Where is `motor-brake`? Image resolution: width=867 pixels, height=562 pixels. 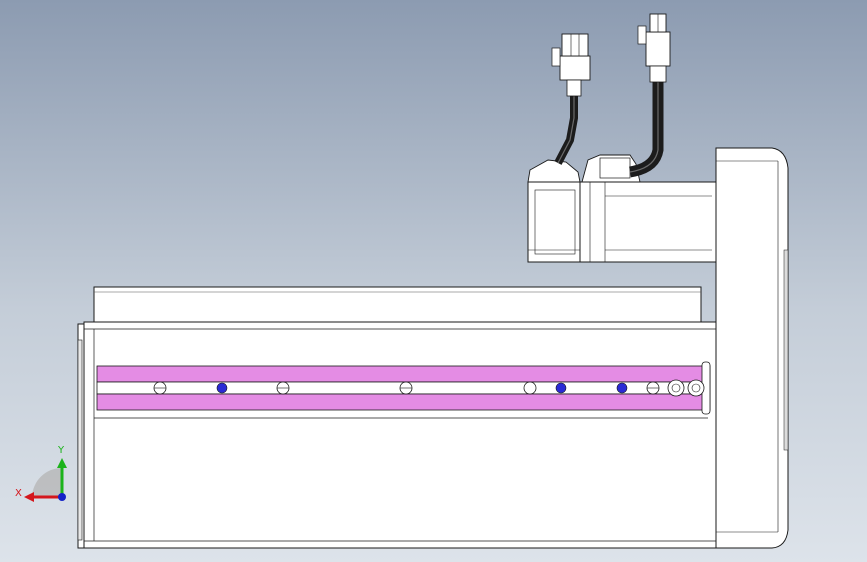
motor-brake is located at coordinates (554, 211).